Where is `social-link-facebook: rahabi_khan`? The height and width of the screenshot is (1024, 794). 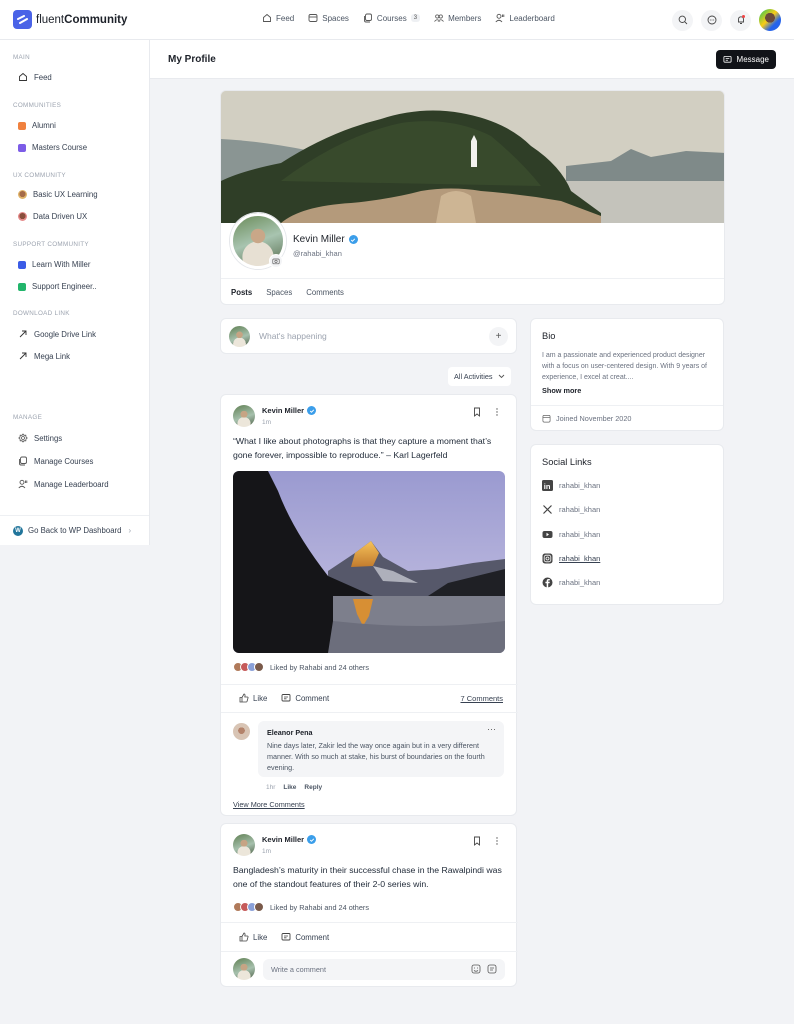 social-link-facebook: rahabi_khan is located at coordinates (571, 582).